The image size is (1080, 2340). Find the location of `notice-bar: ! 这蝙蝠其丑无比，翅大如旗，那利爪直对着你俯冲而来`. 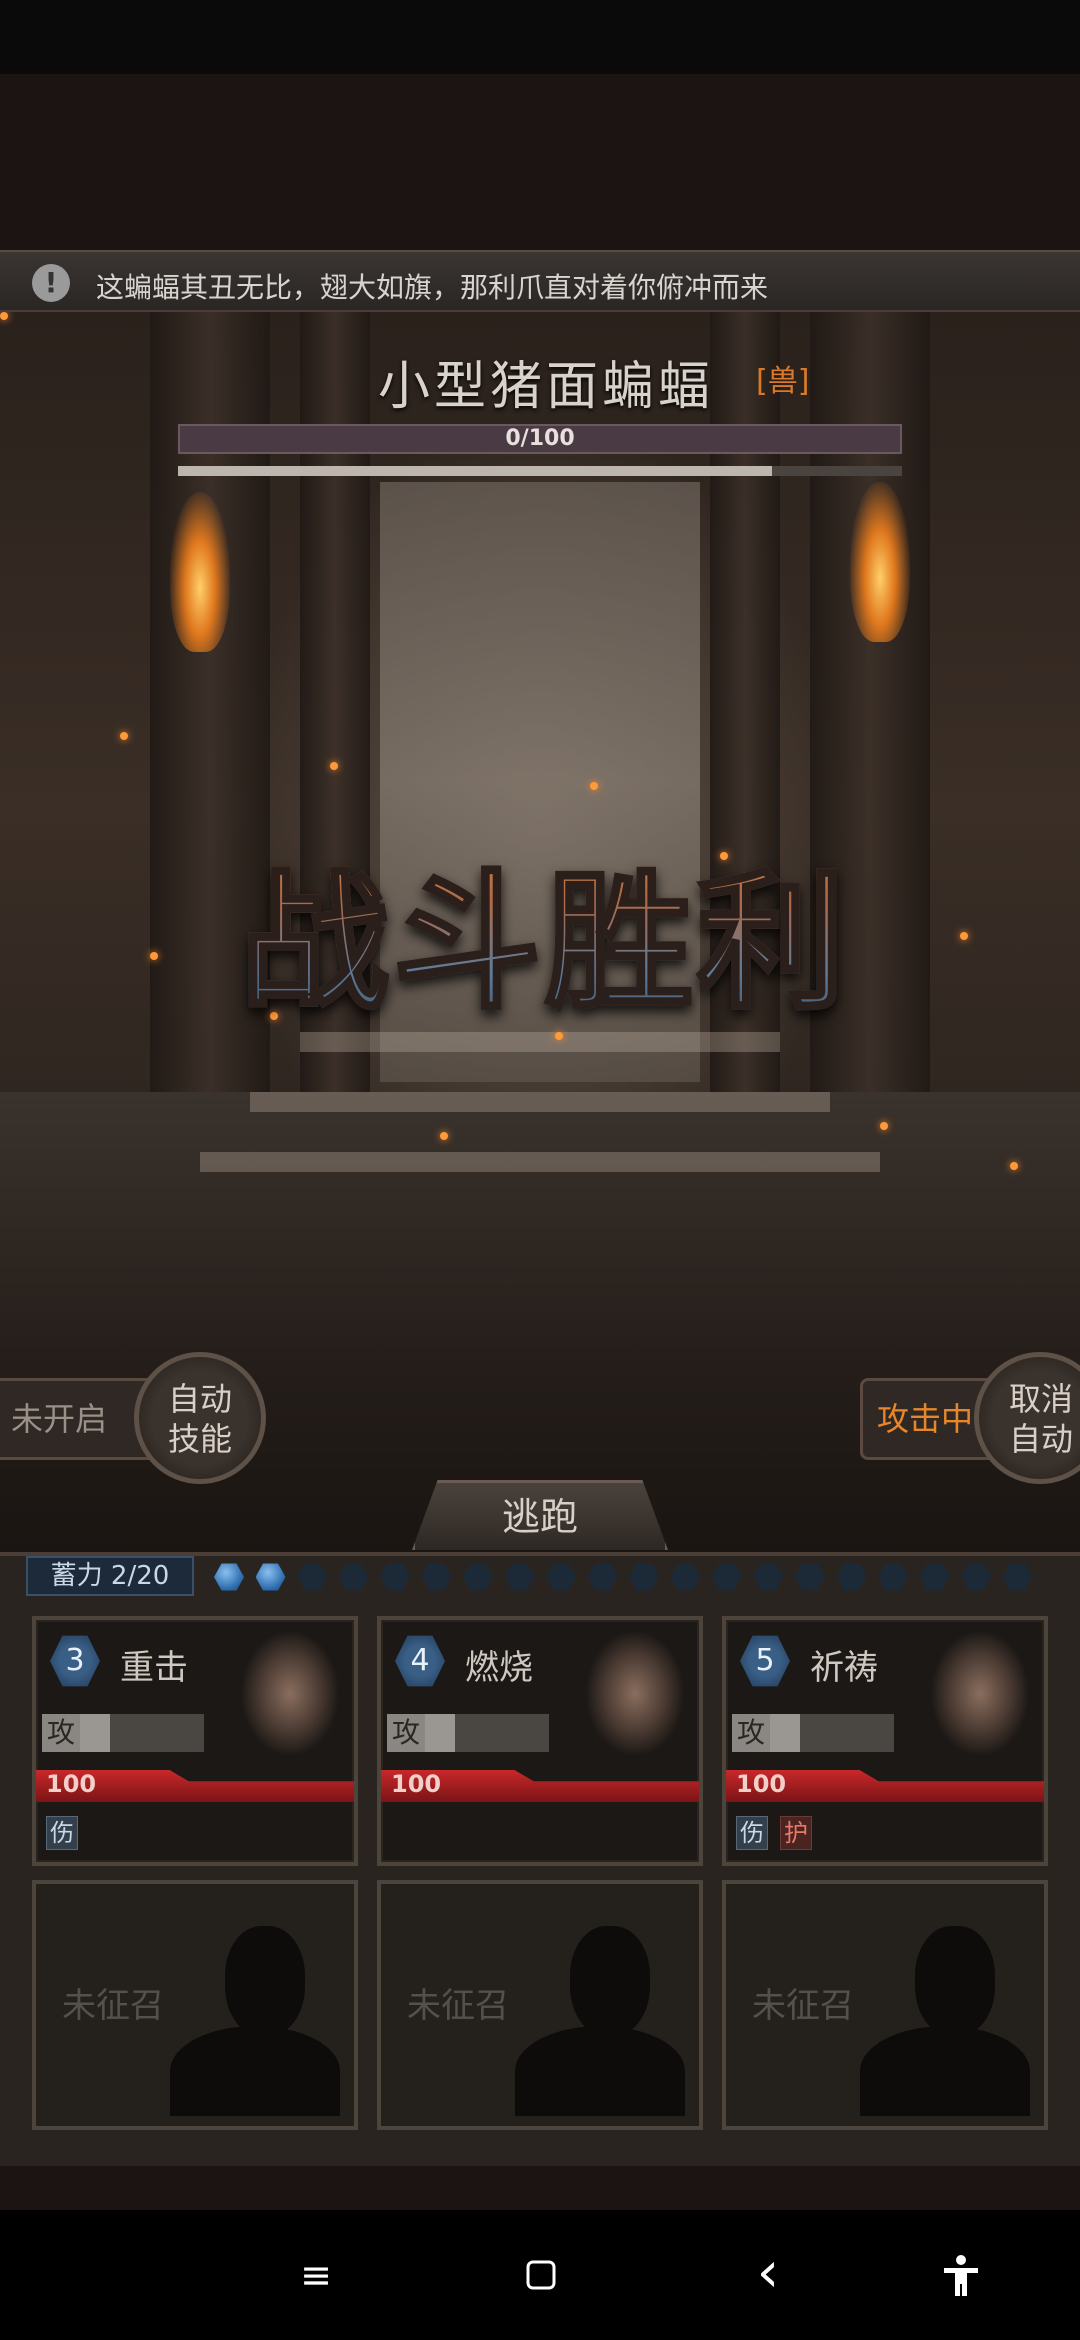

notice-bar: ! 这蝙蝠其丑无比，翅大如旗，那利爪直对着你俯冲而来 is located at coordinates (540, 281).